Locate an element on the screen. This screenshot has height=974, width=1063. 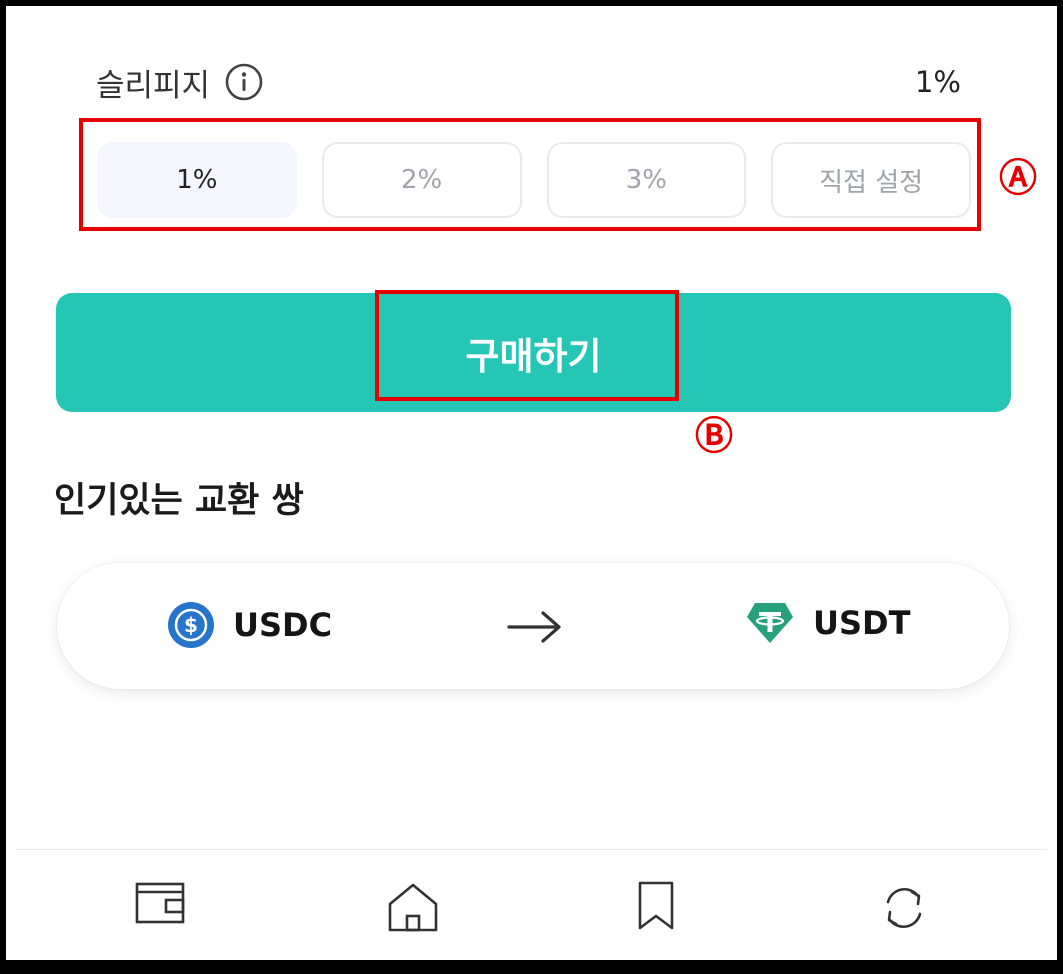
slippage-label: 슬리피지 is located at coordinates (153, 85).